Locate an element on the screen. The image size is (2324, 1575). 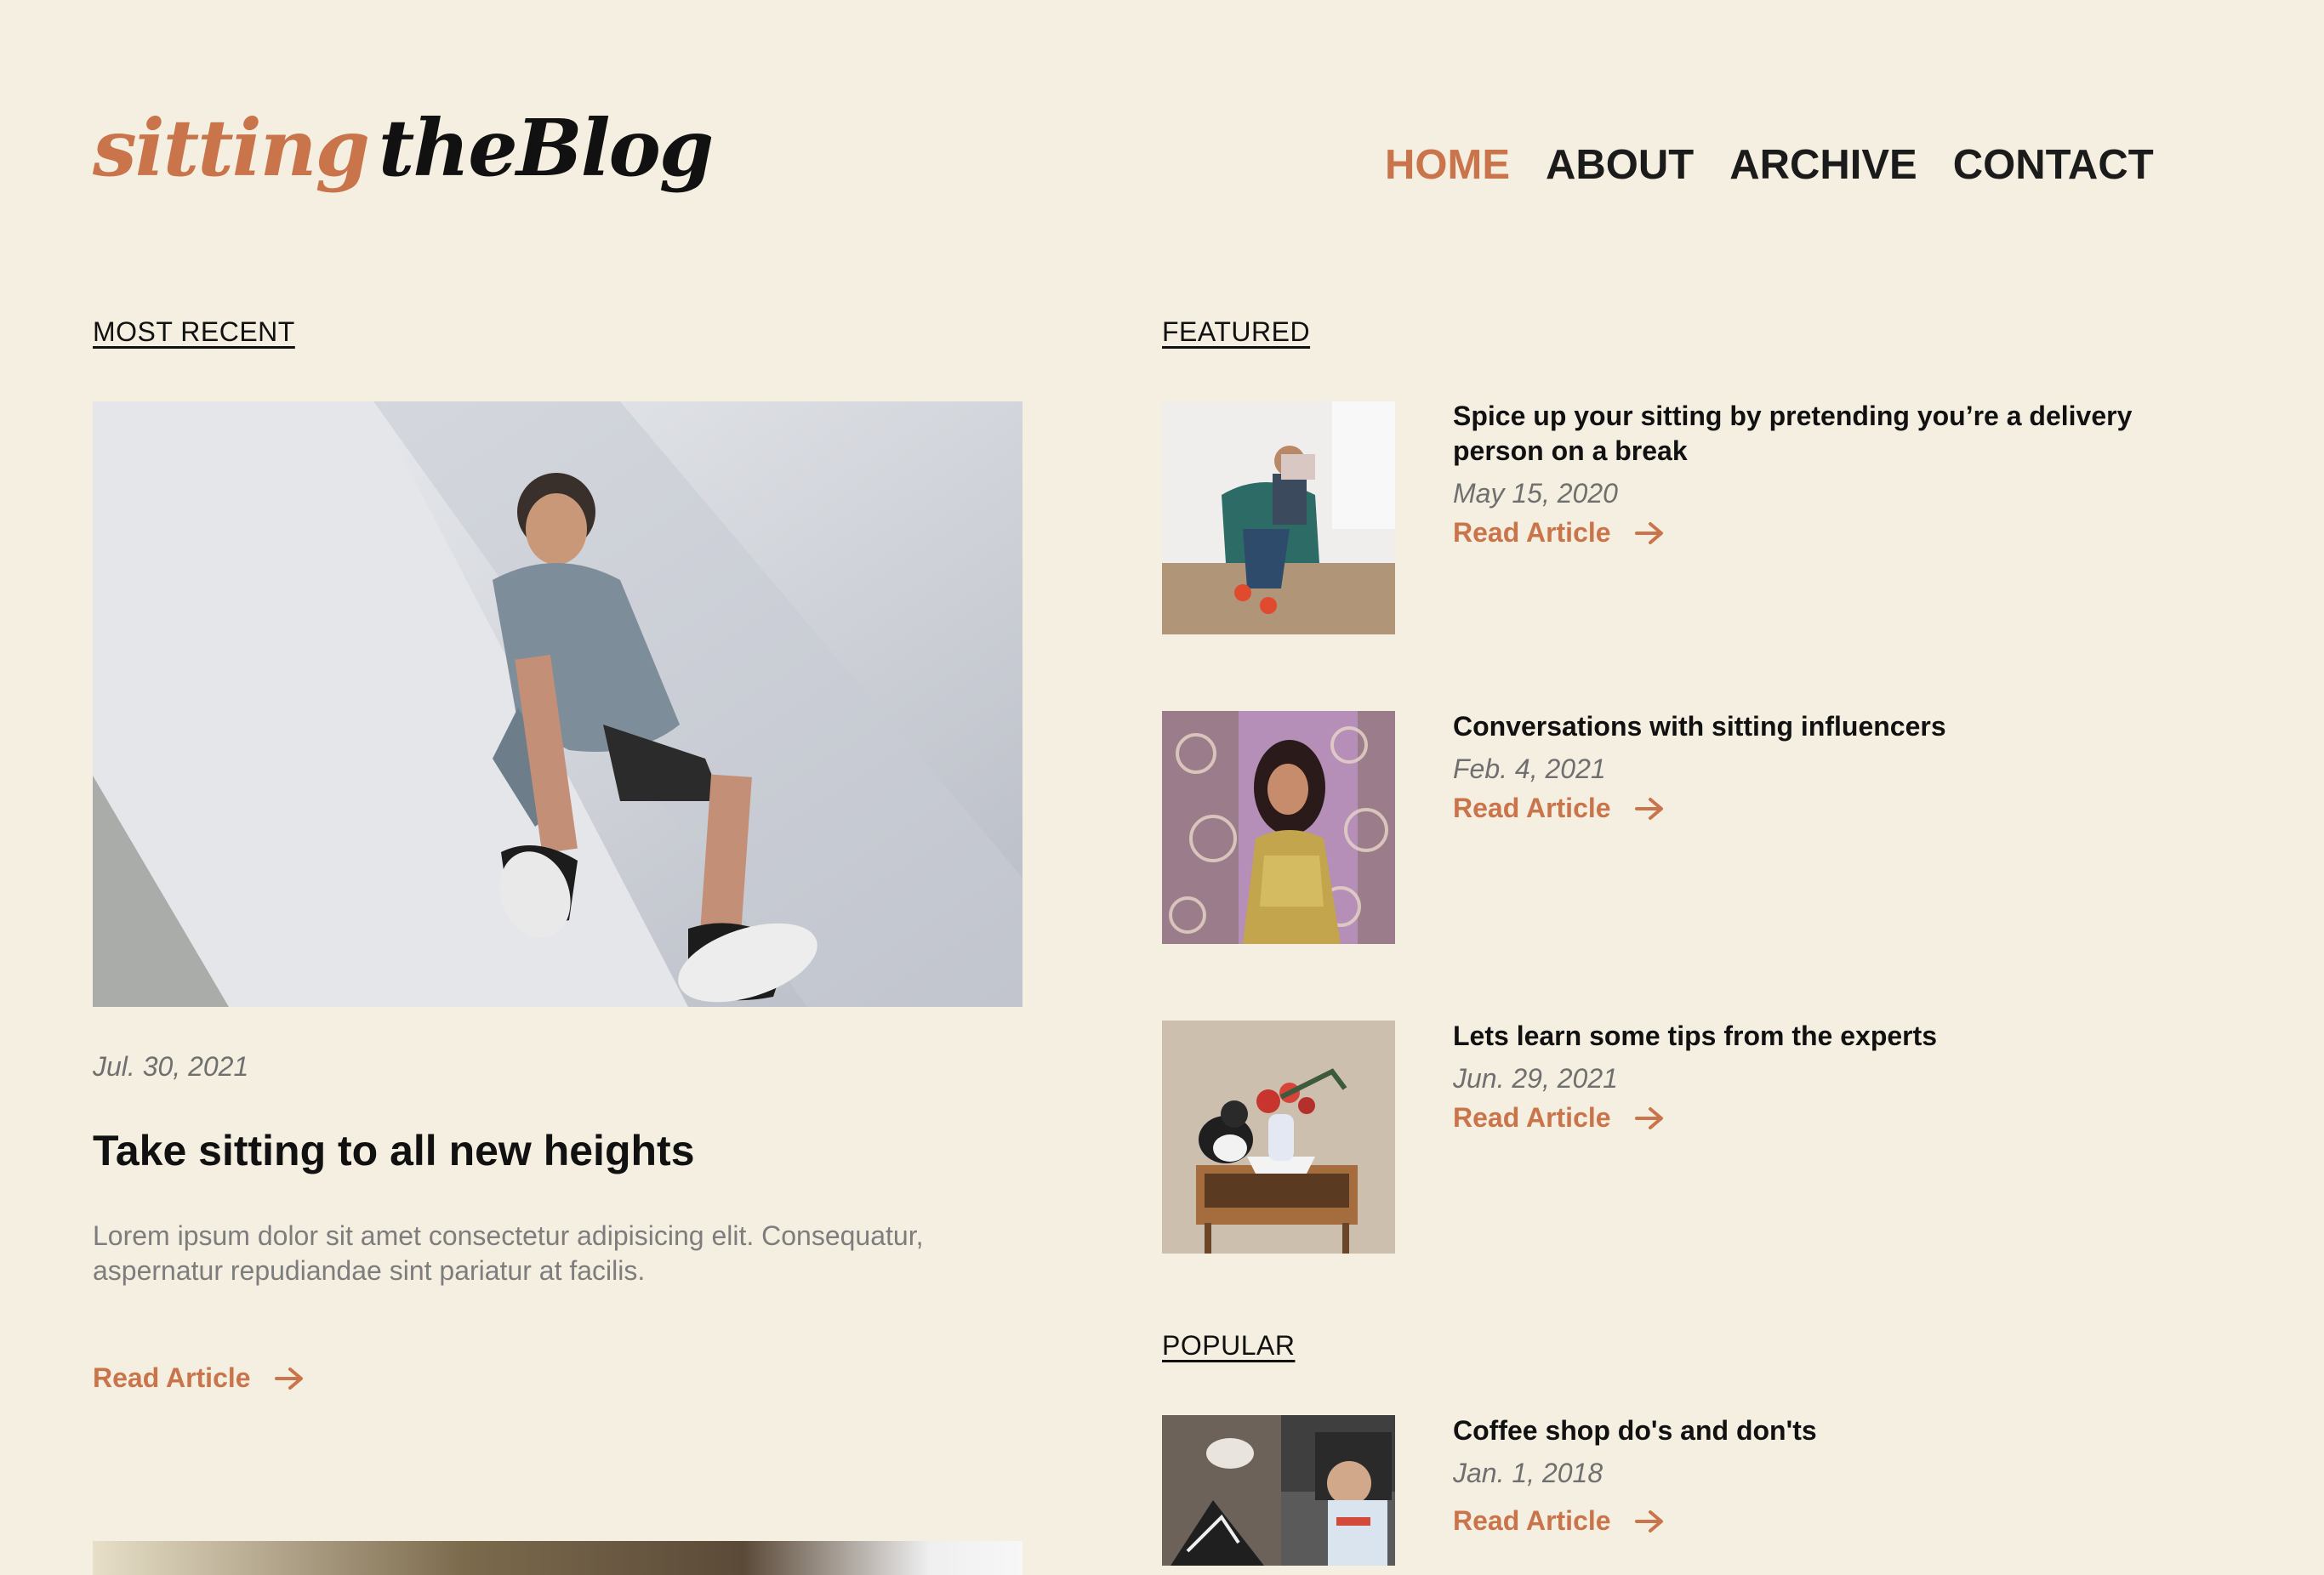
popular-read-article-link-1: Read Article is located at coordinates (1558, 1521).